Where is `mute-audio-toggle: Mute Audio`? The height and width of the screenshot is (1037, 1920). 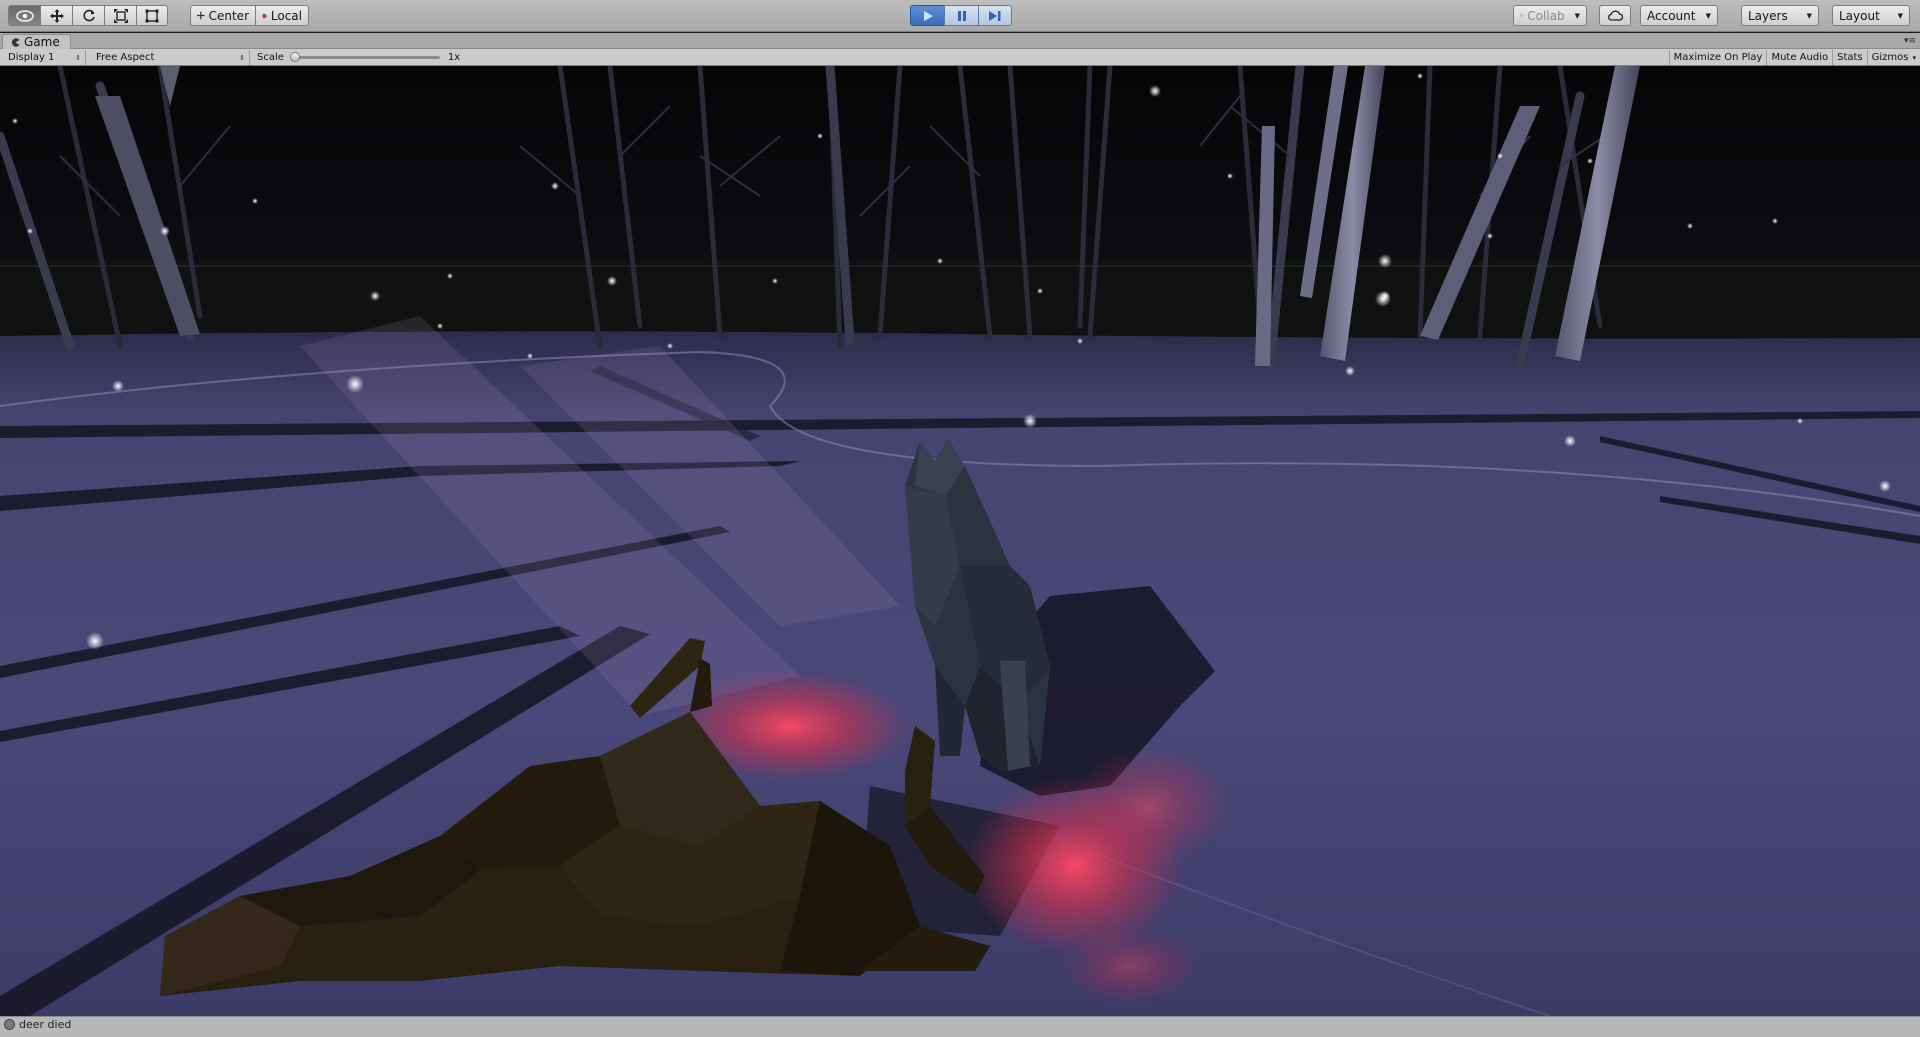
mute-audio-toggle: Mute Audio is located at coordinates (1799, 57).